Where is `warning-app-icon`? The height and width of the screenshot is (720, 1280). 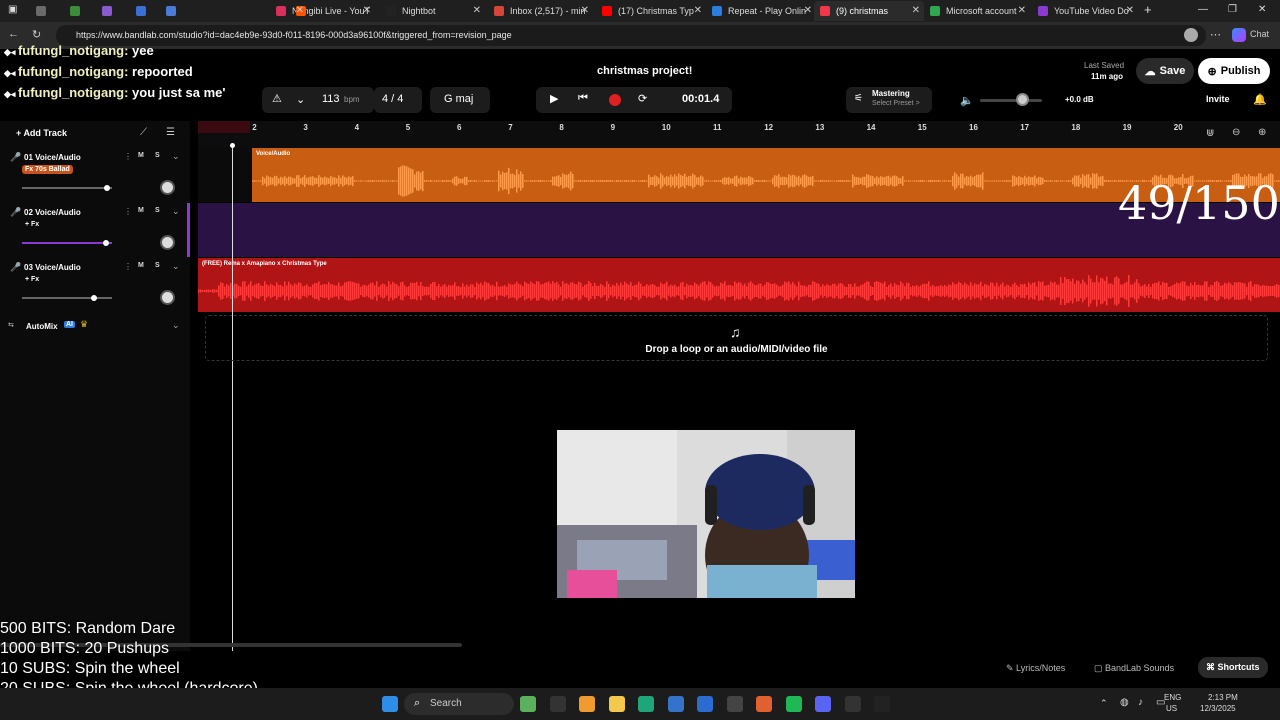
warning-app-icon is located at coordinates (764, 704).